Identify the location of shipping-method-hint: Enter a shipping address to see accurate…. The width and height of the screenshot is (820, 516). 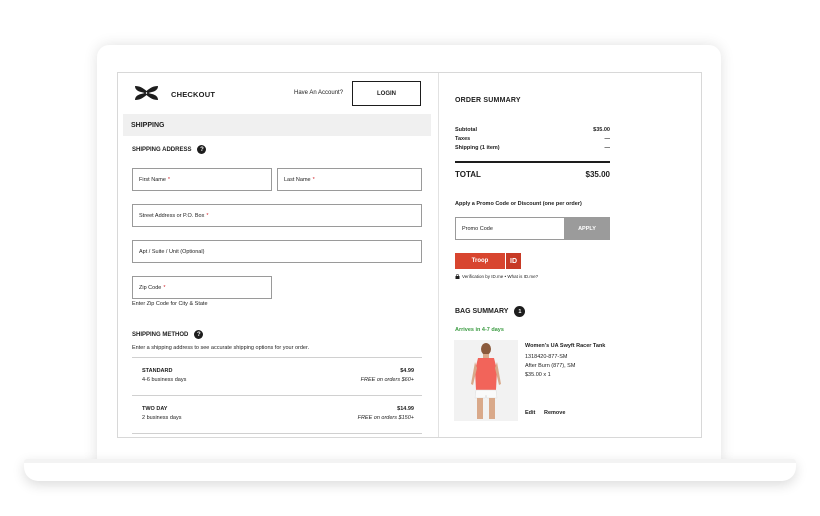
(221, 348).